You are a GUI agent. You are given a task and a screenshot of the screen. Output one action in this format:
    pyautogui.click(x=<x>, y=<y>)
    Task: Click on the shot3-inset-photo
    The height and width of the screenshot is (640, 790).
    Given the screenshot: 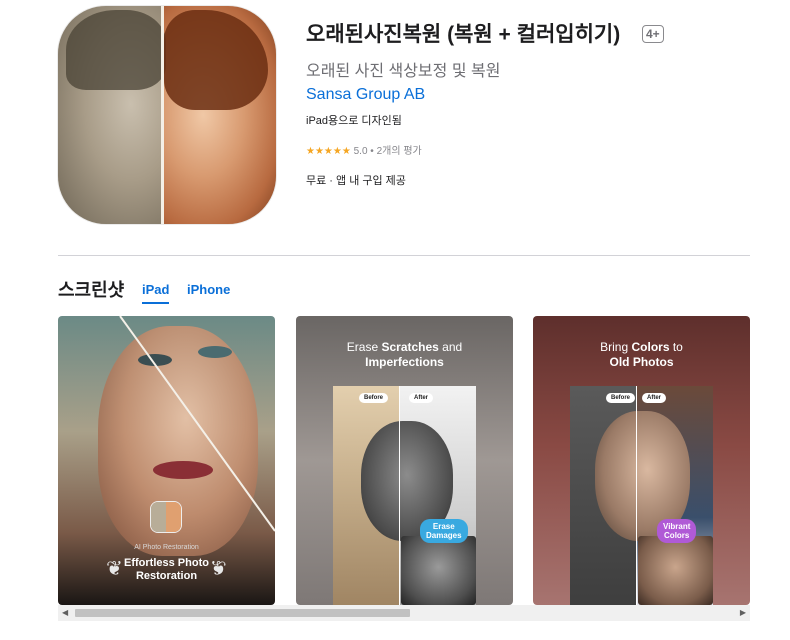 What is the action you would take?
    pyautogui.click(x=675, y=570)
    